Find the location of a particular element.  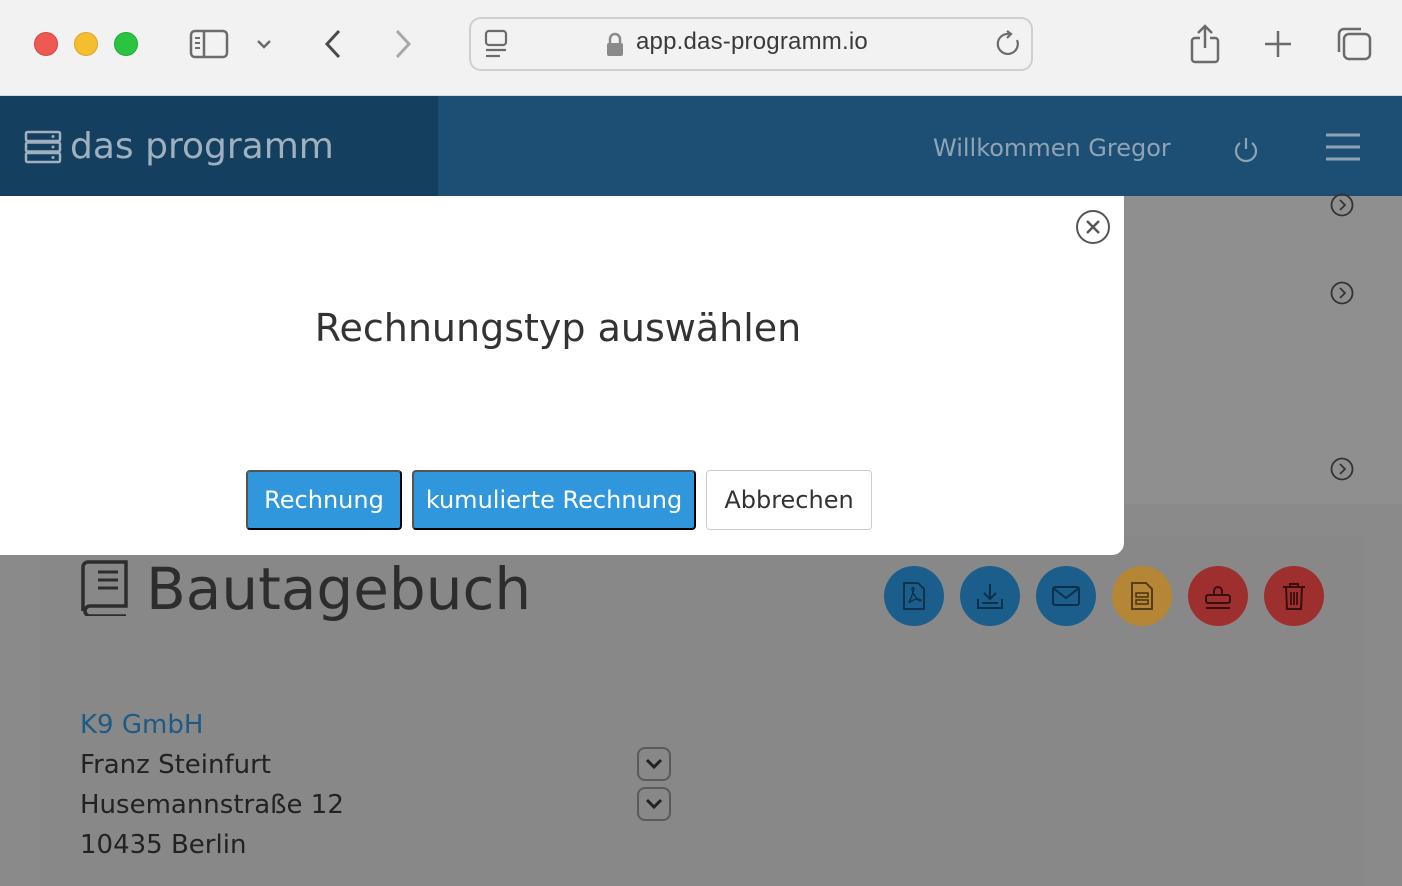

sidebar-toggle-icon is located at coordinates (209, 44).